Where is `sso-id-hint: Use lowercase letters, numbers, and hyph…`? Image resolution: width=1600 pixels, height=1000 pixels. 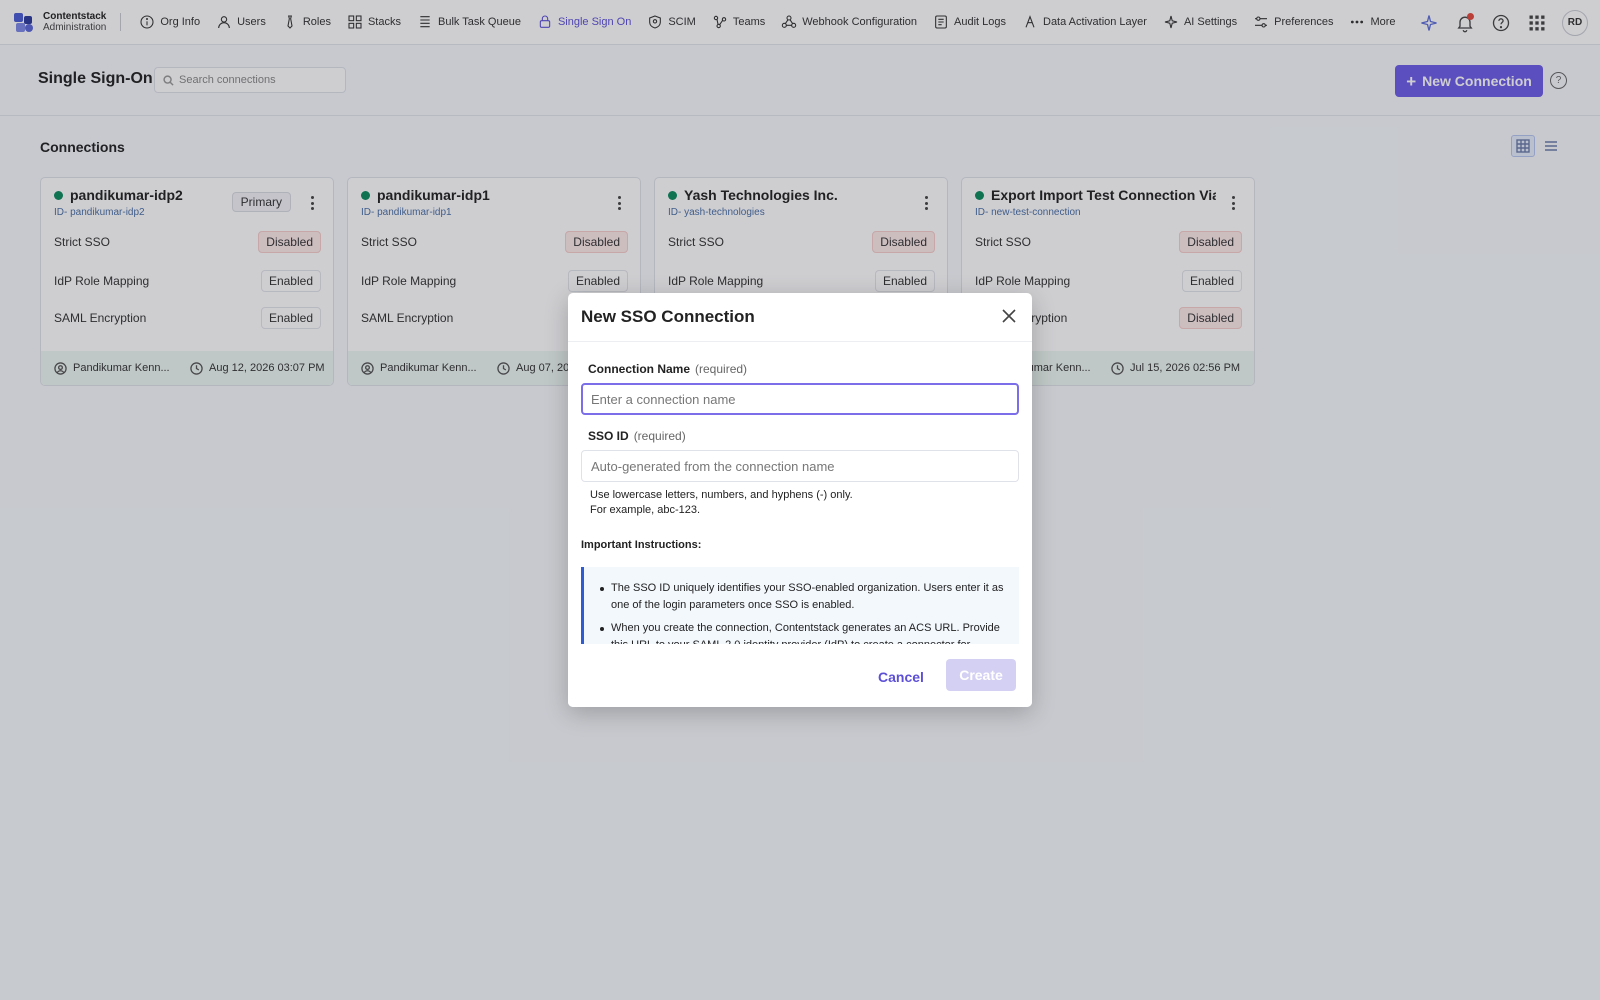 sso-id-hint: Use lowercase letters, numbers, and hyph… is located at coordinates (721, 503).